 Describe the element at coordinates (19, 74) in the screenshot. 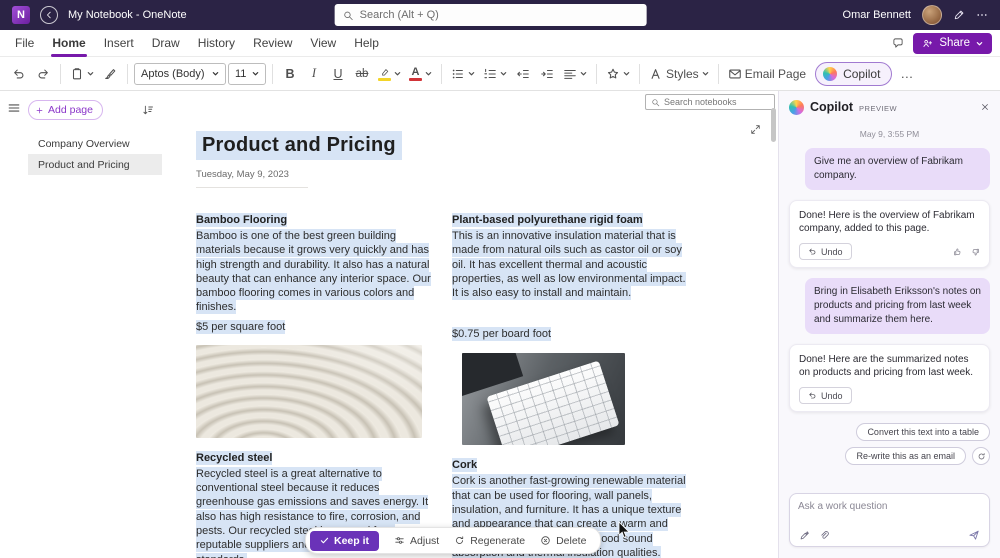

I see `undo-button` at that location.